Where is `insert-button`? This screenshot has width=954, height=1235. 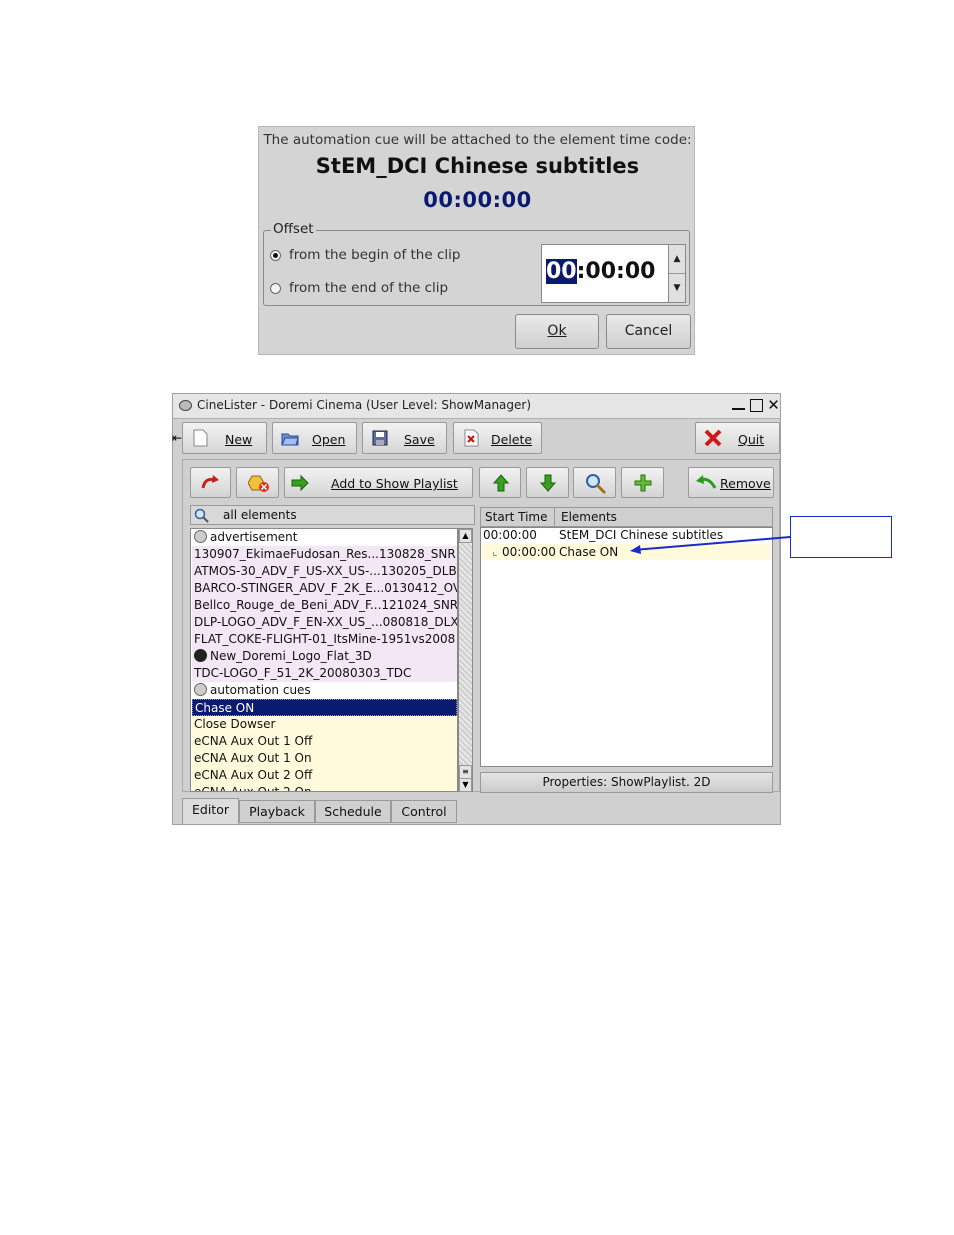 insert-button is located at coordinates (210, 482).